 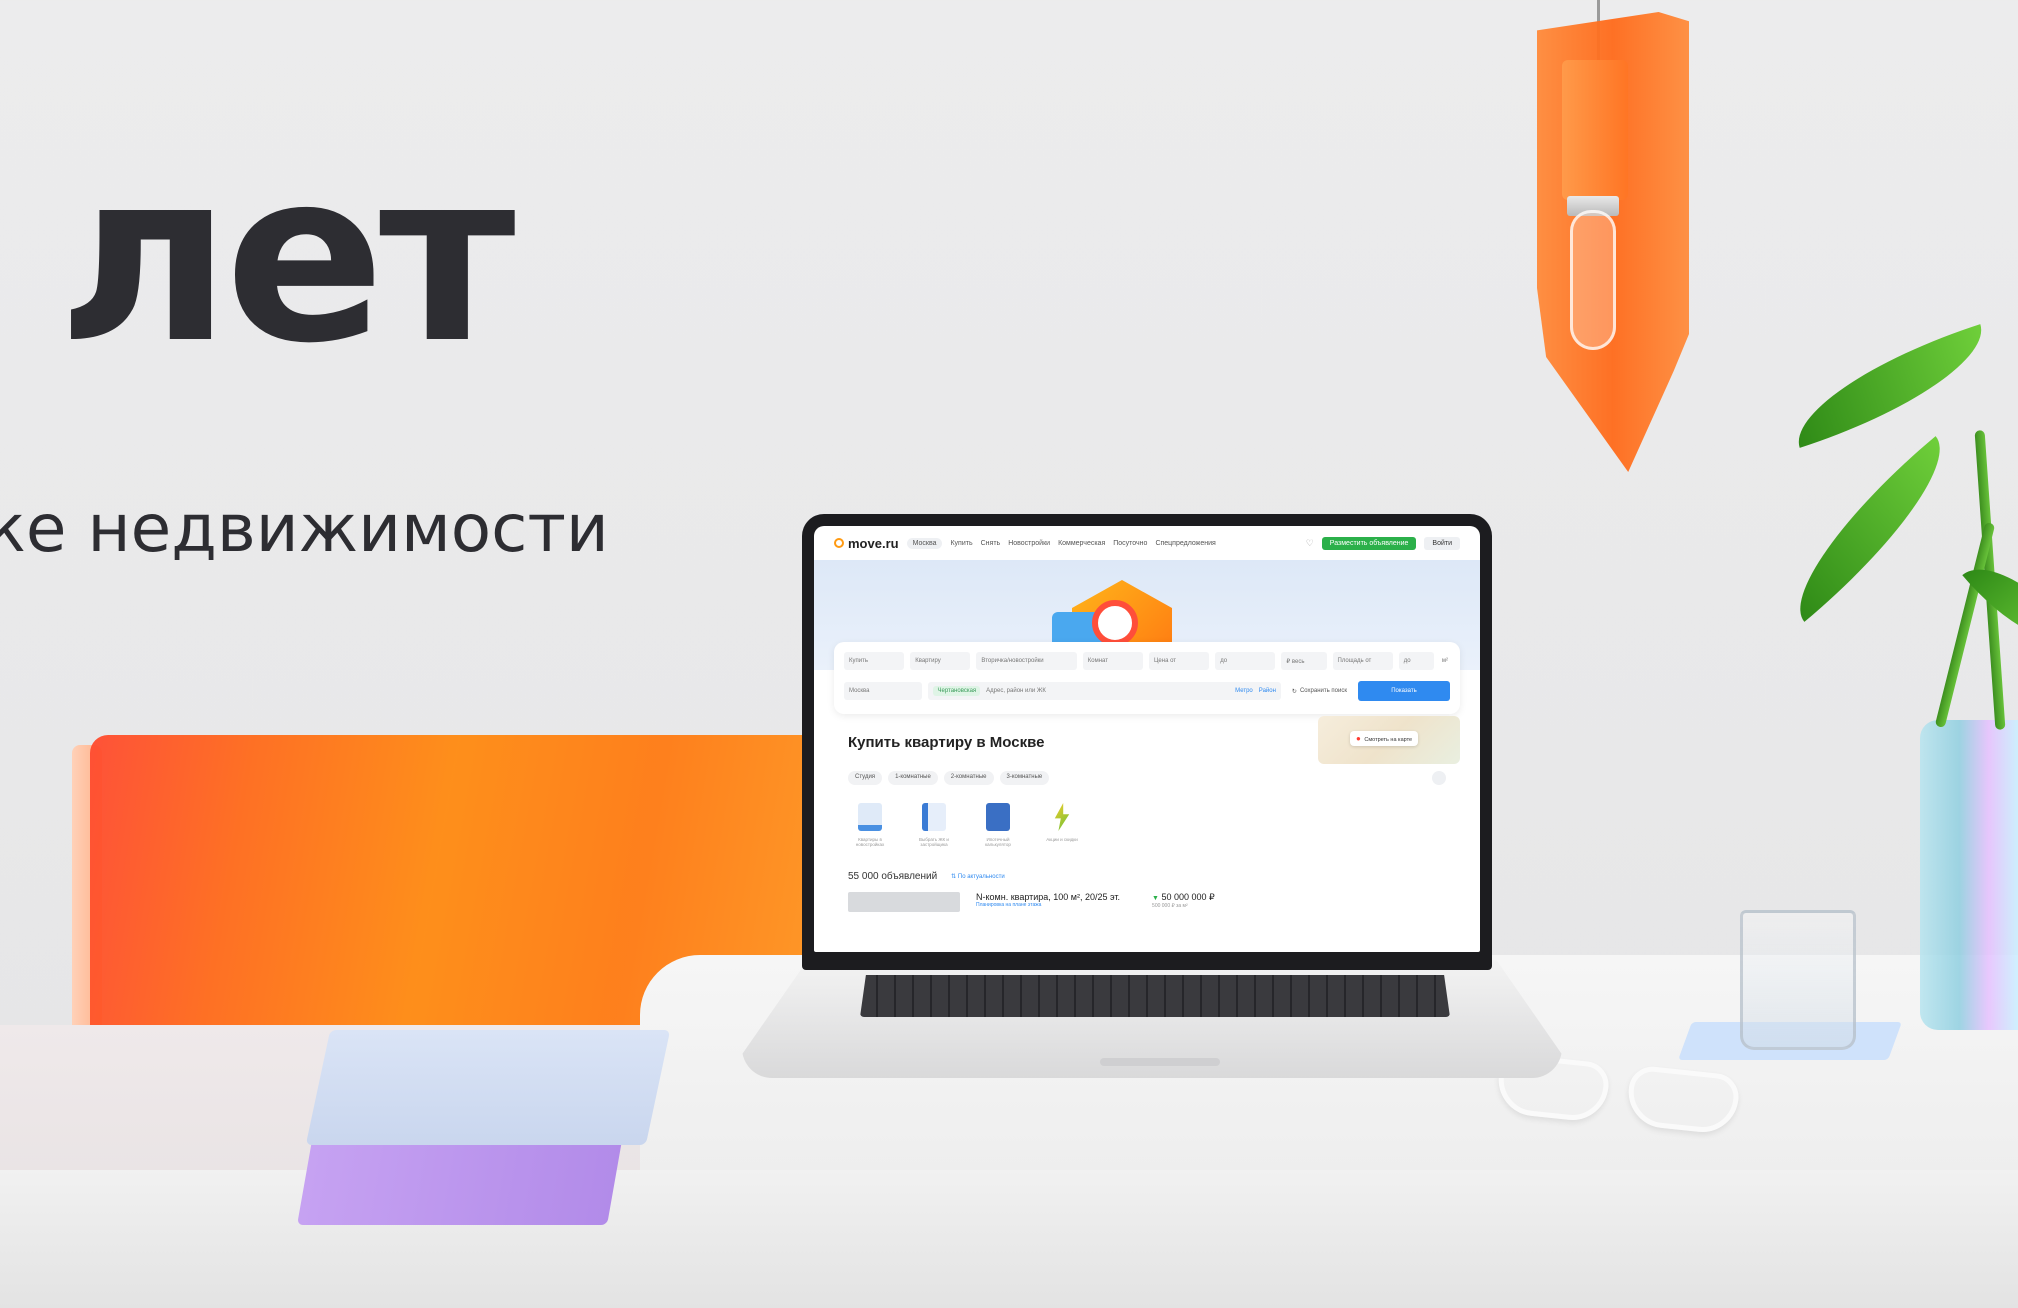 I want to click on property-type-select: Квартиру, so click(x=940, y=661).